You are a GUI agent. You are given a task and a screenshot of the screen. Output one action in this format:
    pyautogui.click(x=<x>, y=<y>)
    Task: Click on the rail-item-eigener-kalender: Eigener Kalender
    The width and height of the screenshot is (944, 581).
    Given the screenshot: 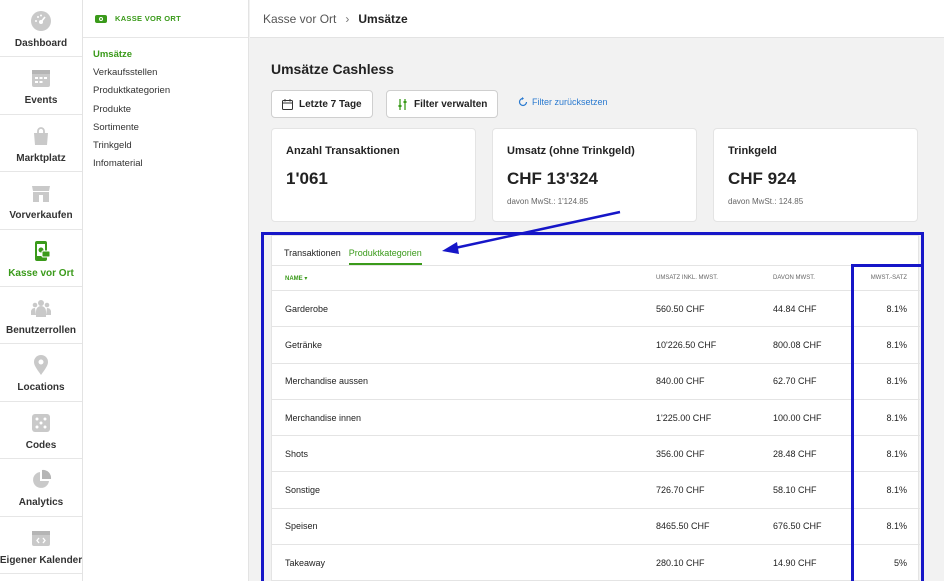 What is the action you would take?
    pyautogui.click(x=41, y=545)
    